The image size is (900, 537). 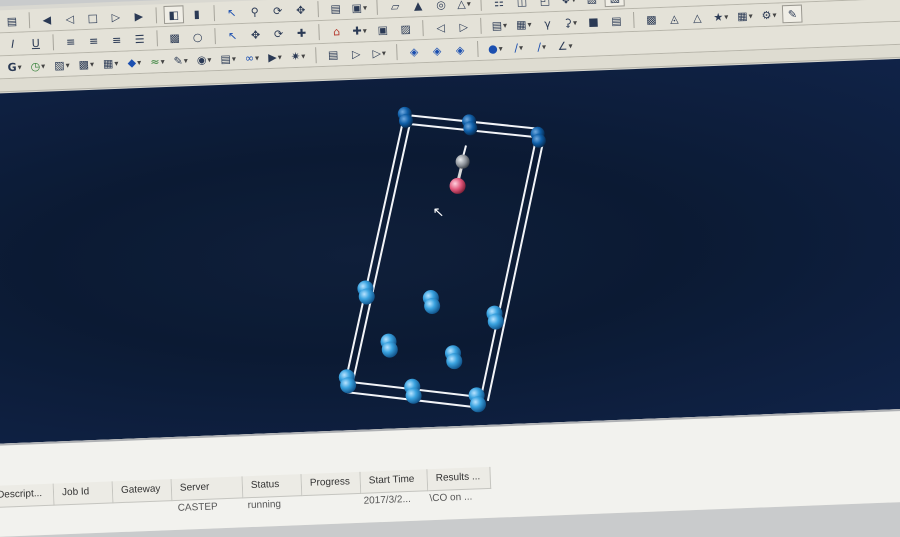 What do you see at coordinates (37, 66) in the screenshot?
I see `clock-icon: ◷` at bounding box center [37, 66].